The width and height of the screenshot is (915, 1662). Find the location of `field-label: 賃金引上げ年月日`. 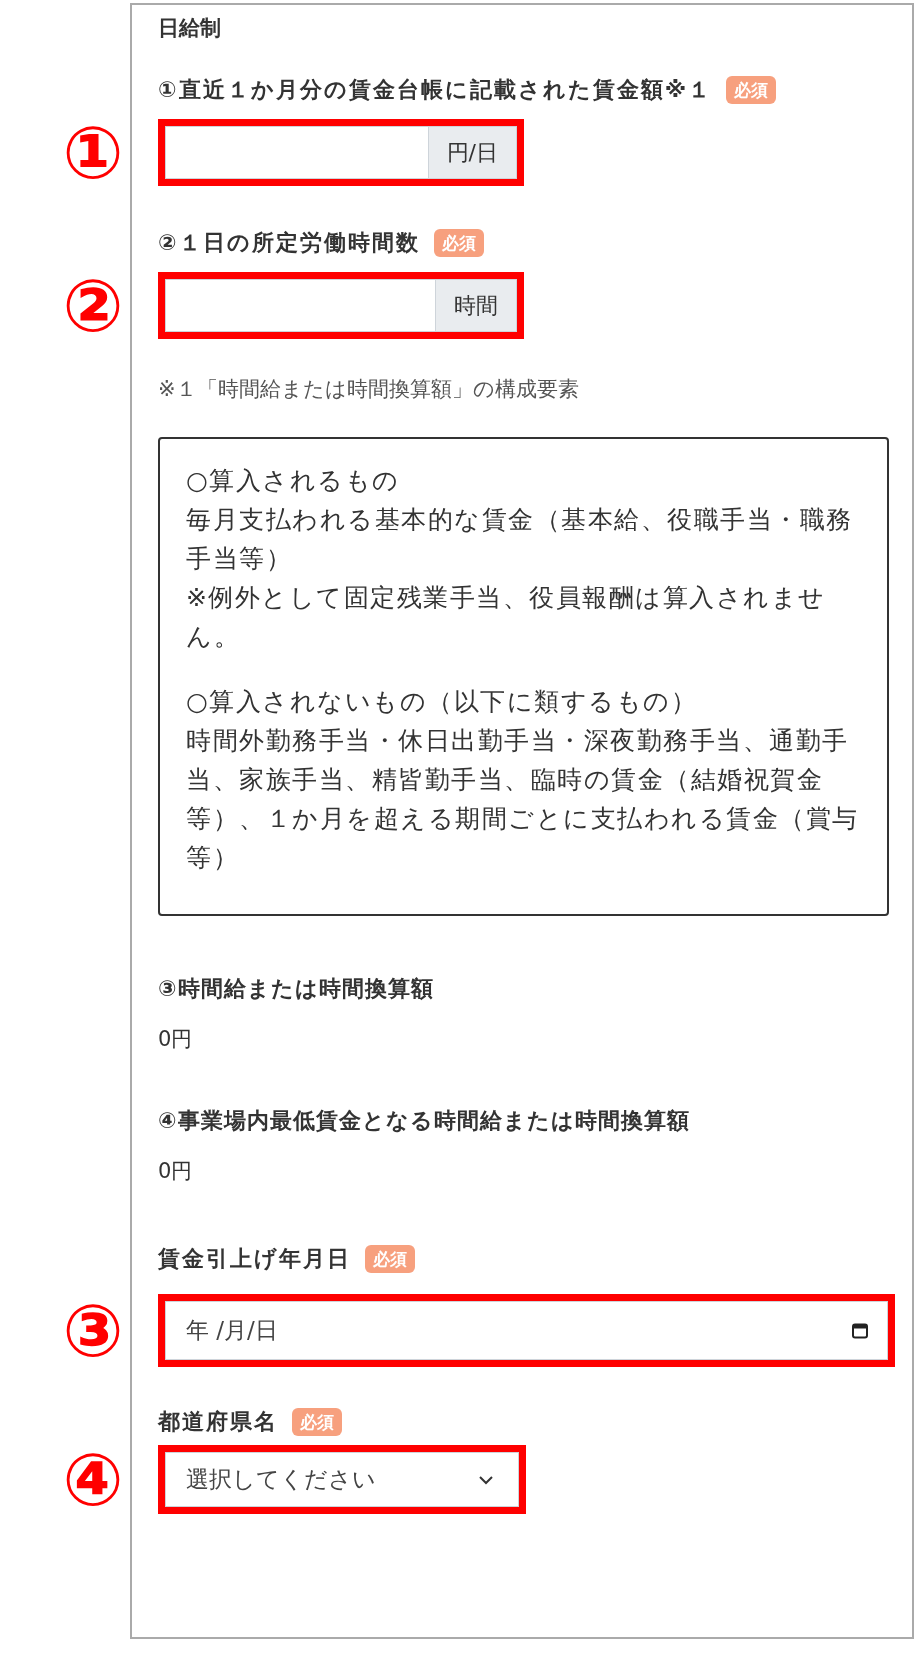

field-label: 賃金引上げ年月日 is located at coordinates (254, 1259).